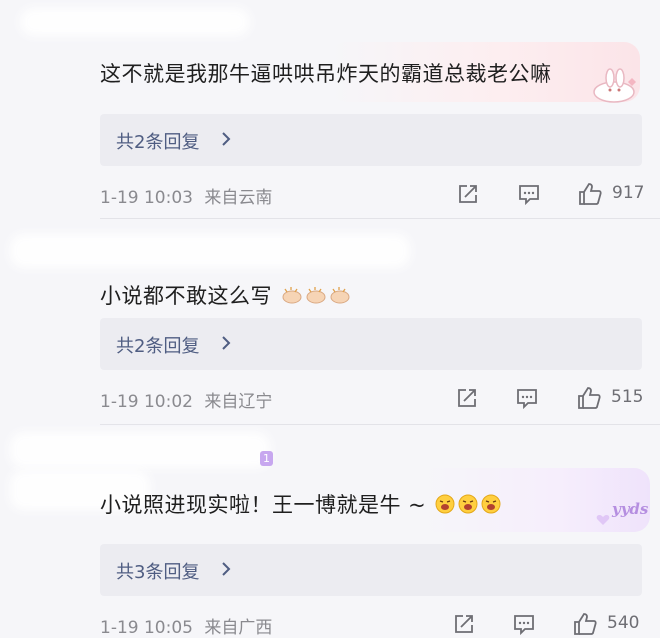  I want to click on comment-location: 来自辽宁, so click(238, 402).